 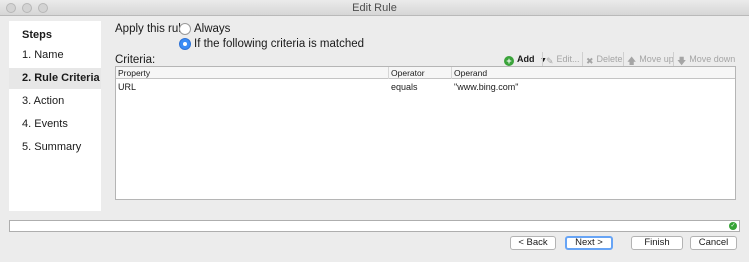 What do you see at coordinates (212, 29) in the screenshot?
I see `always-radio-label: Always` at bounding box center [212, 29].